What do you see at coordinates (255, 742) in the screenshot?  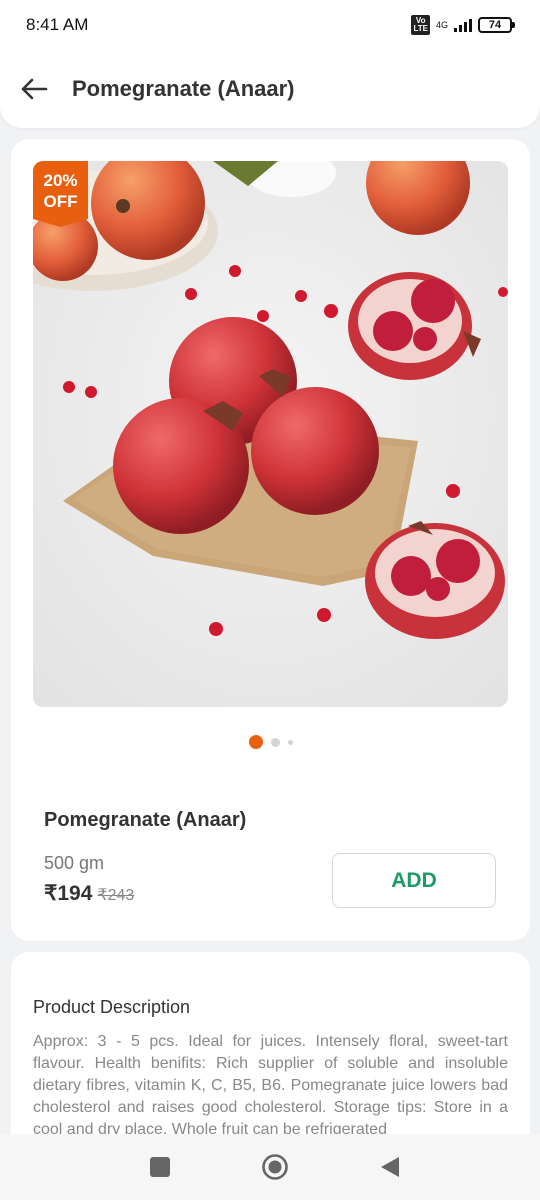 I see `pager-dot-active` at bounding box center [255, 742].